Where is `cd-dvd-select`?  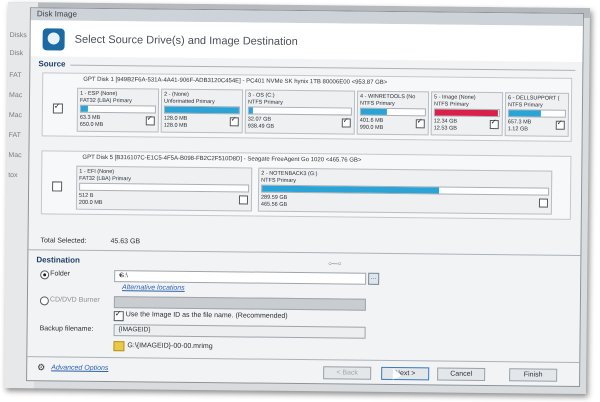
cd-dvd-select is located at coordinates (239, 303).